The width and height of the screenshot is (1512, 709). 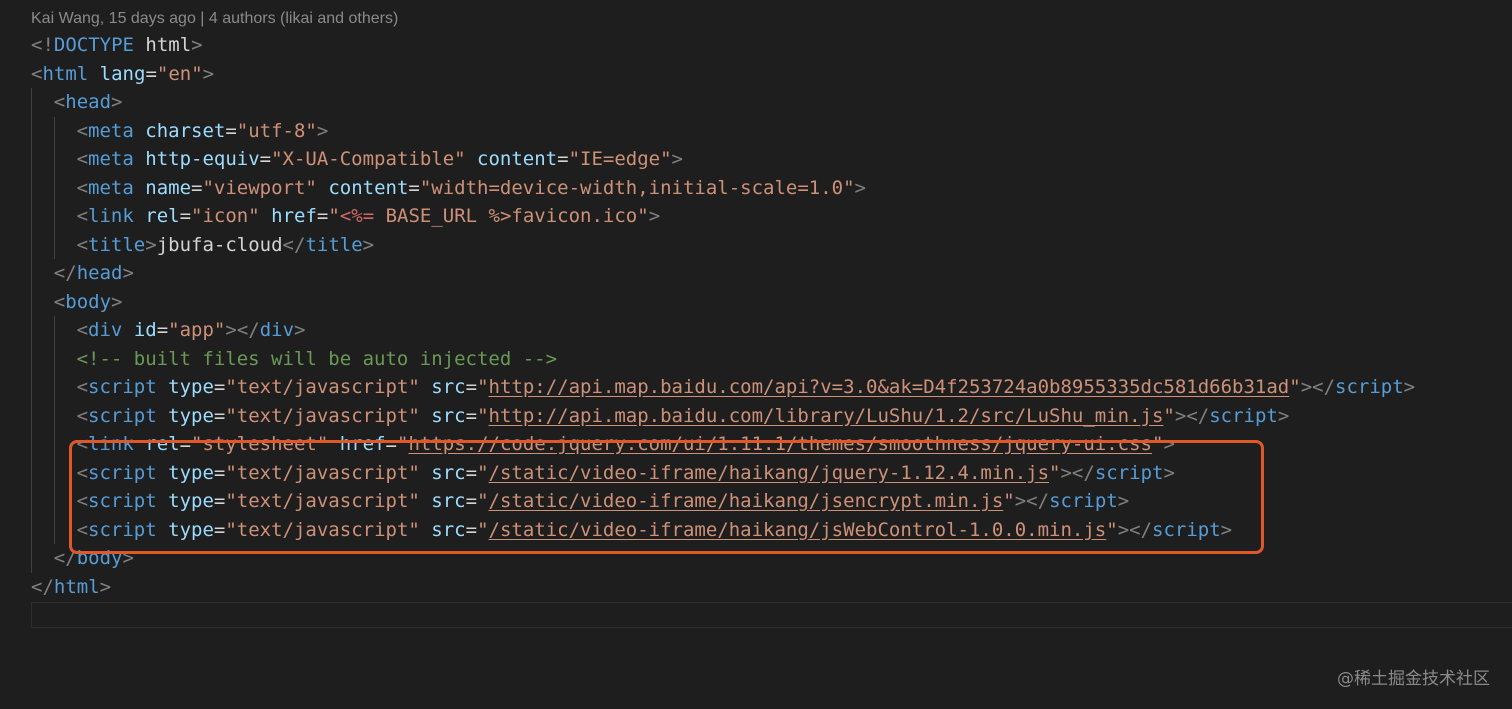 What do you see at coordinates (511, 216) in the screenshot?
I see `code-string: BASE_URL %>favicon.ico"` at bounding box center [511, 216].